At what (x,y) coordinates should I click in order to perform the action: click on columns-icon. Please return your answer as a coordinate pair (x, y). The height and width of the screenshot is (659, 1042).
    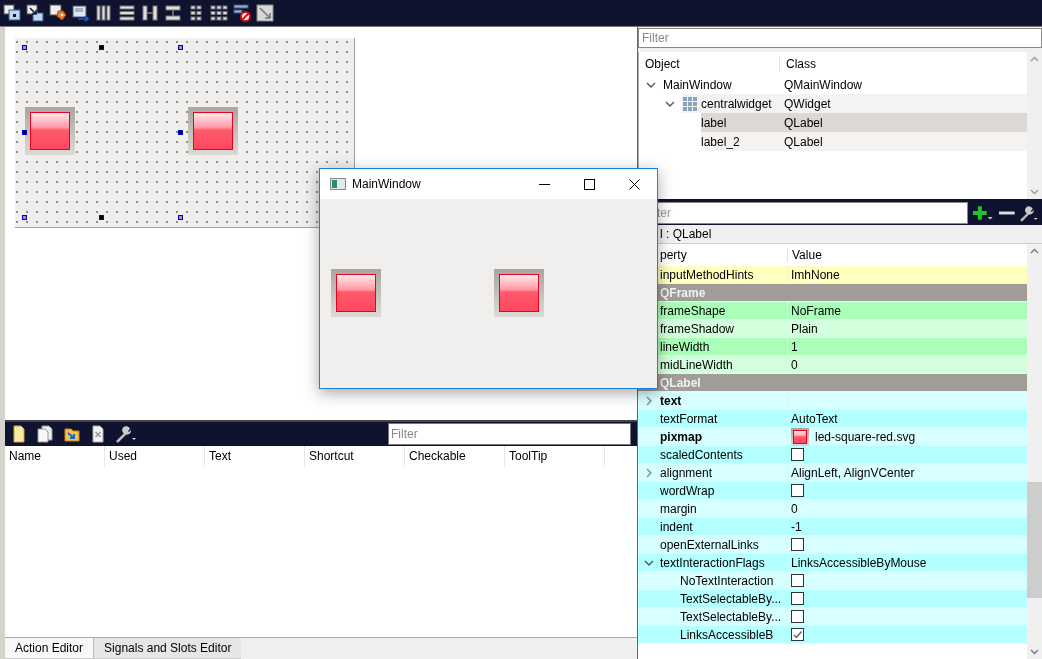
    Looking at the image, I should click on (104, 13).